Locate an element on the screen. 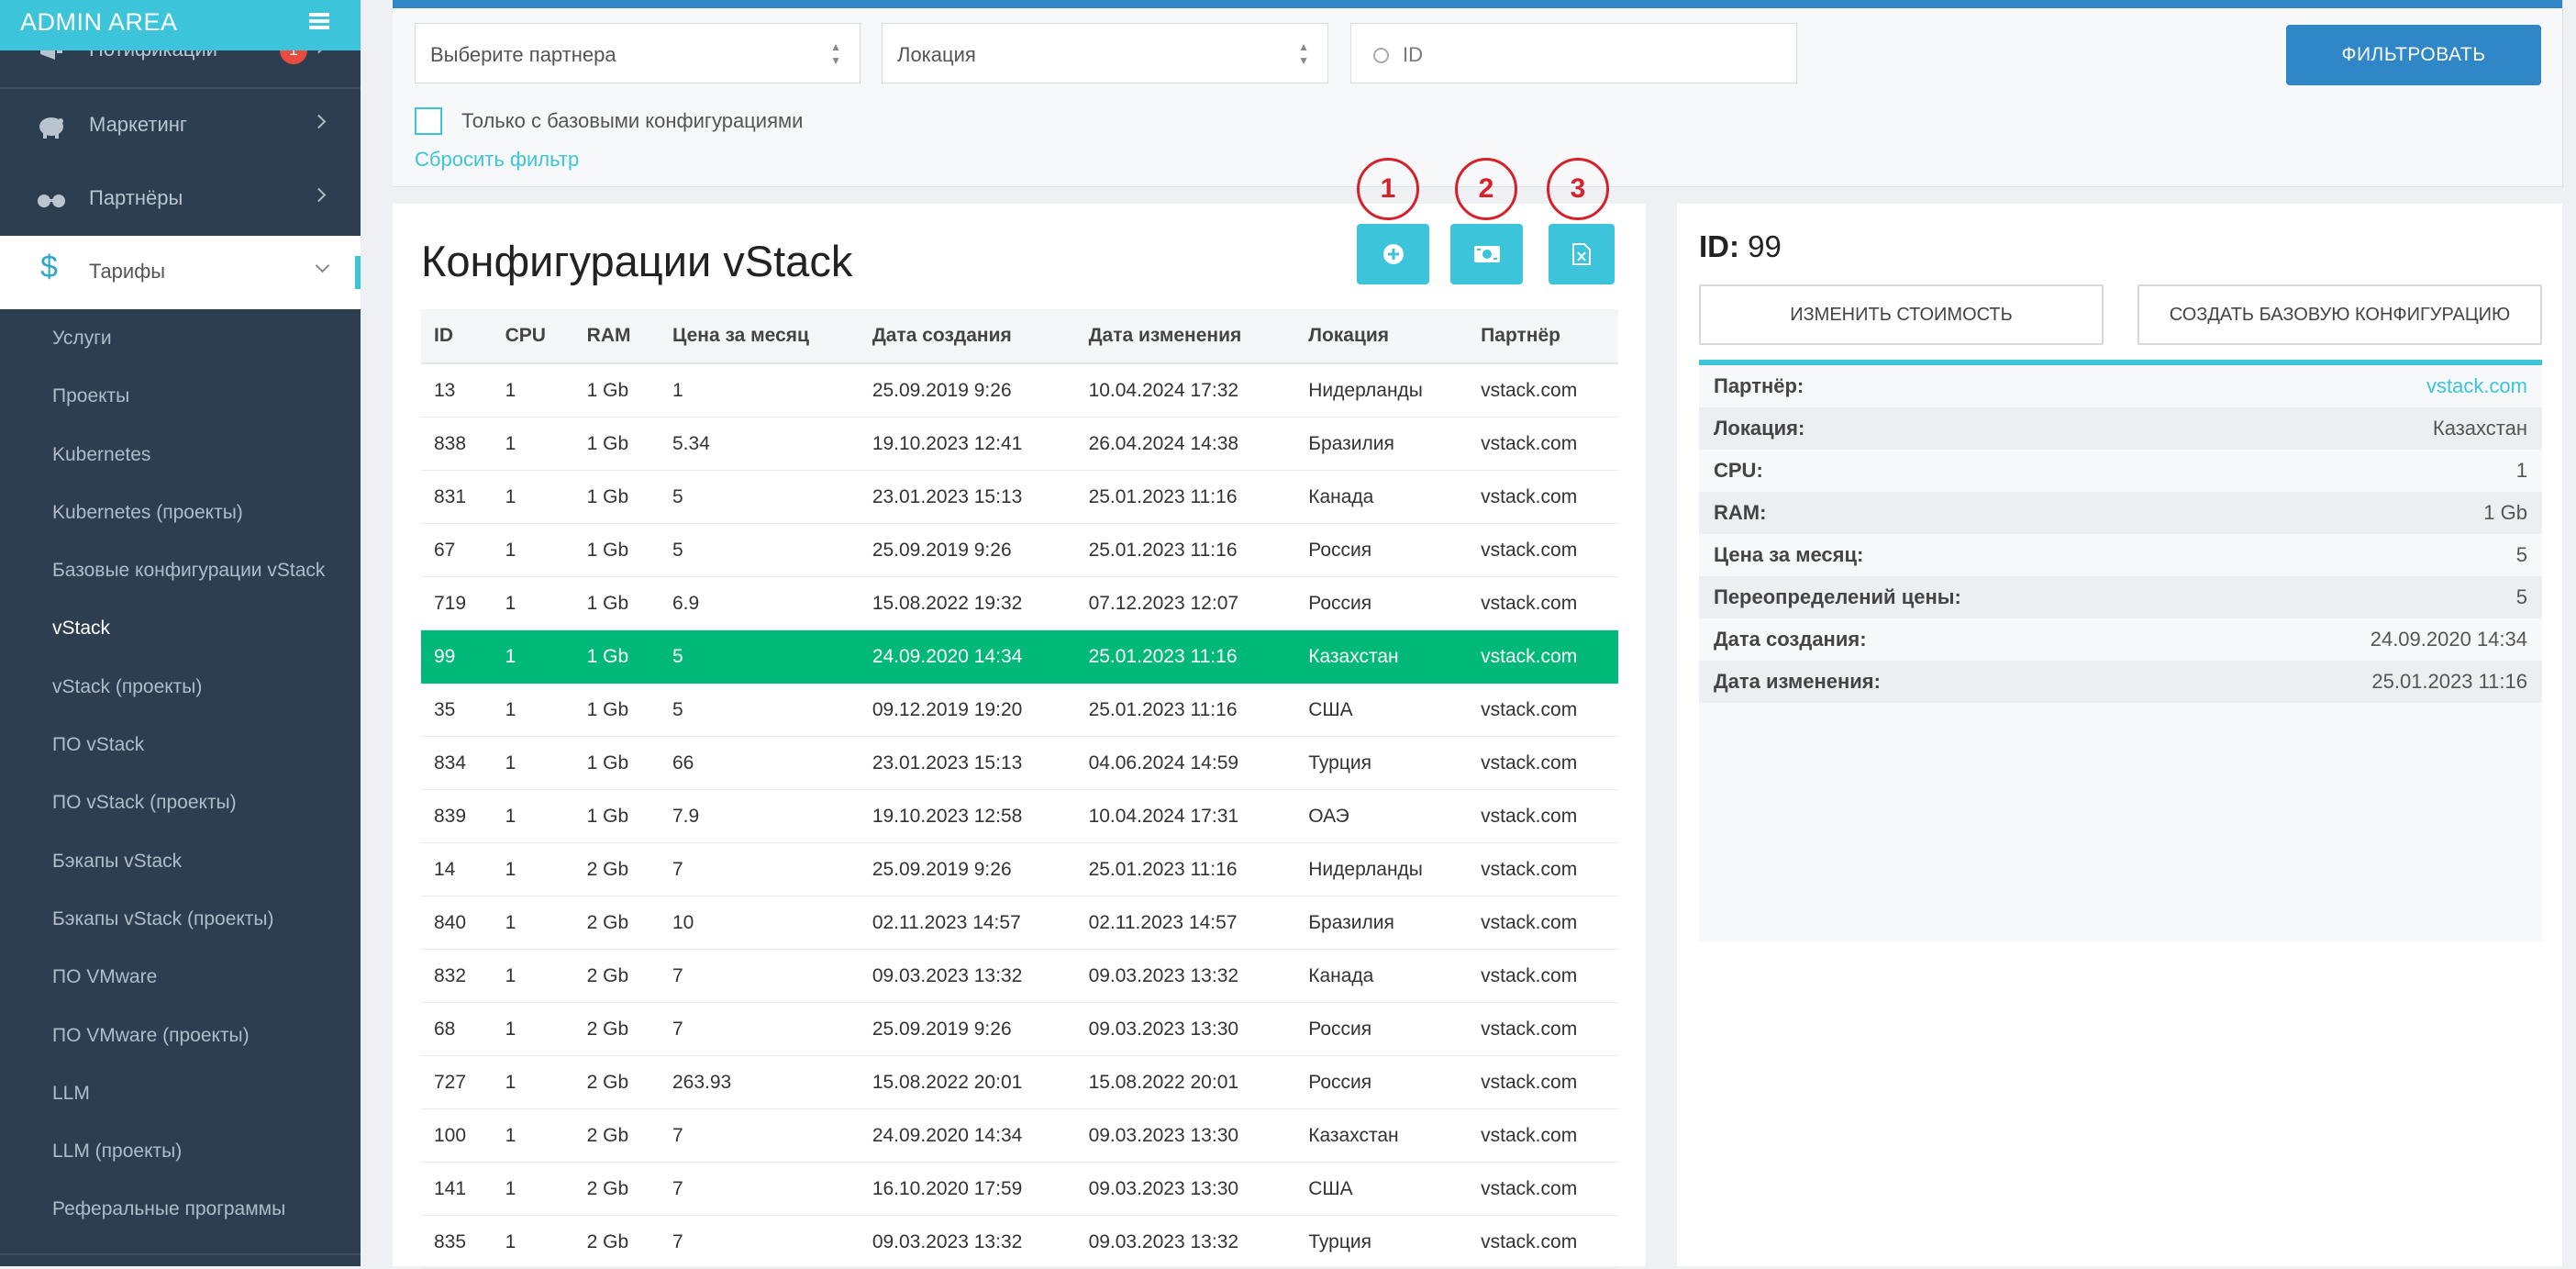  column-header: RAM is located at coordinates (616, 336).